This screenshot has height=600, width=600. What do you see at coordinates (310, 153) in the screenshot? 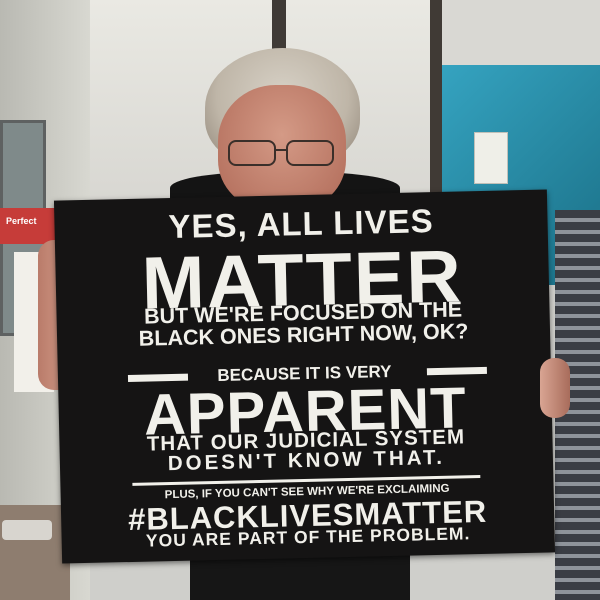
I see `glasses-lens-right` at bounding box center [310, 153].